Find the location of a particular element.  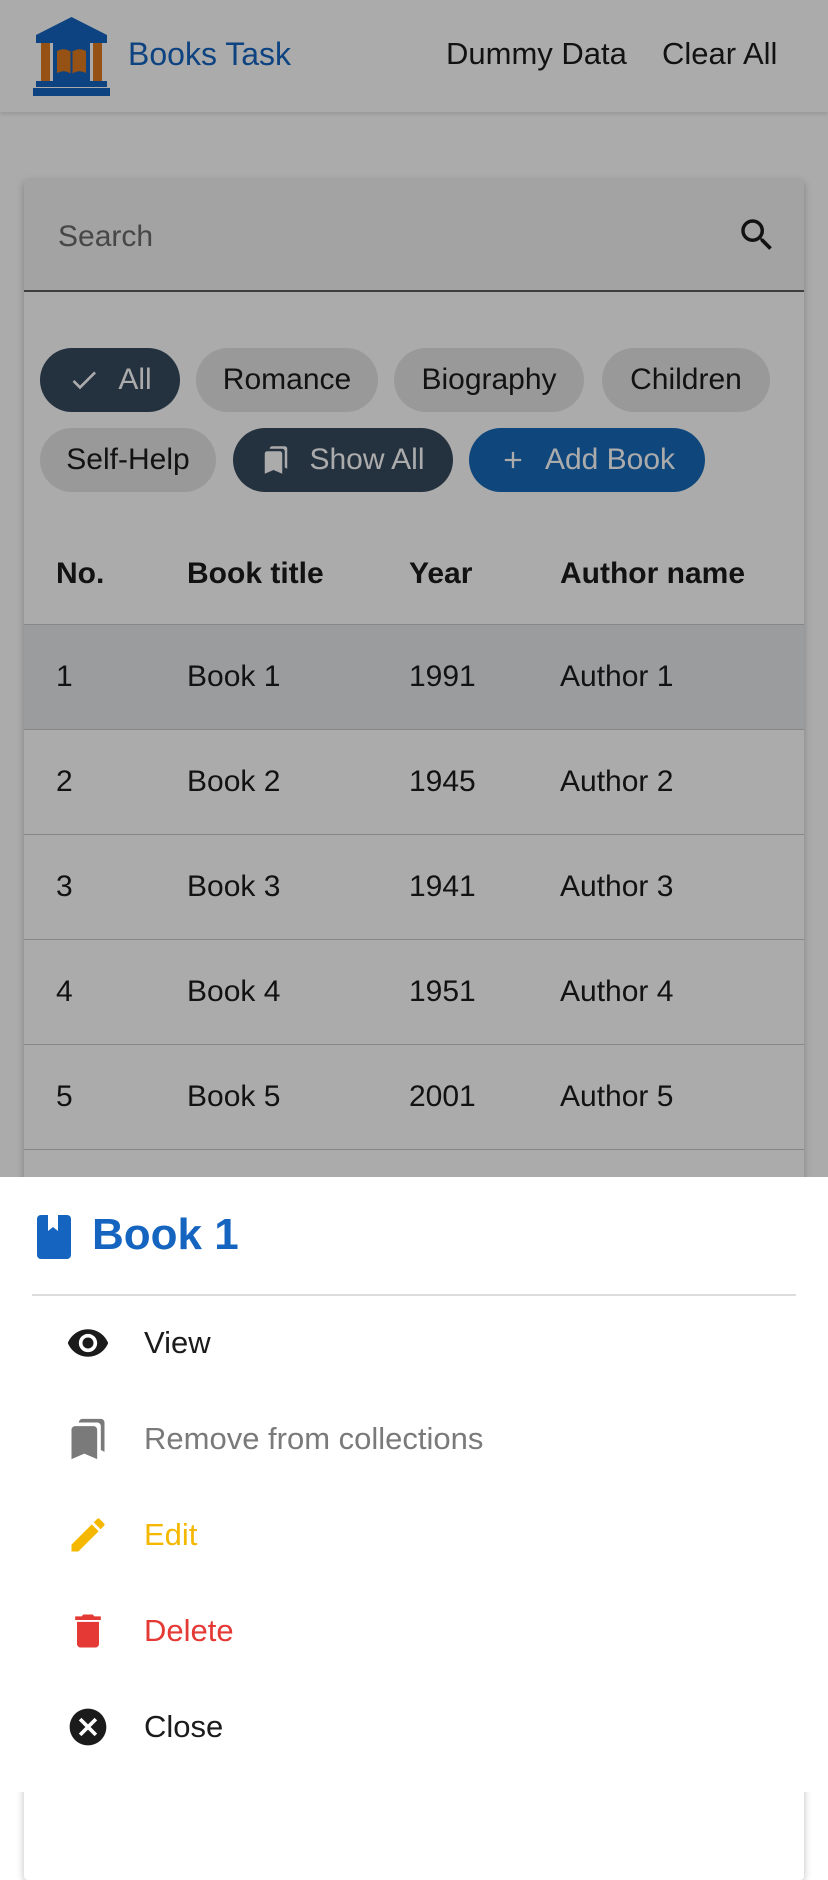

sheet-header: Book 1 is located at coordinates (414, 1236).